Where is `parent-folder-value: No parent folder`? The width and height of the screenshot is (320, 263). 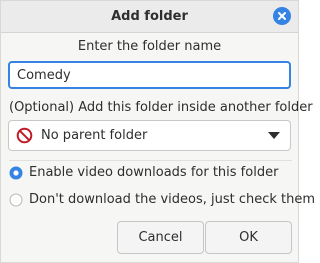 parent-folder-value: No parent folder is located at coordinates (94, 135).